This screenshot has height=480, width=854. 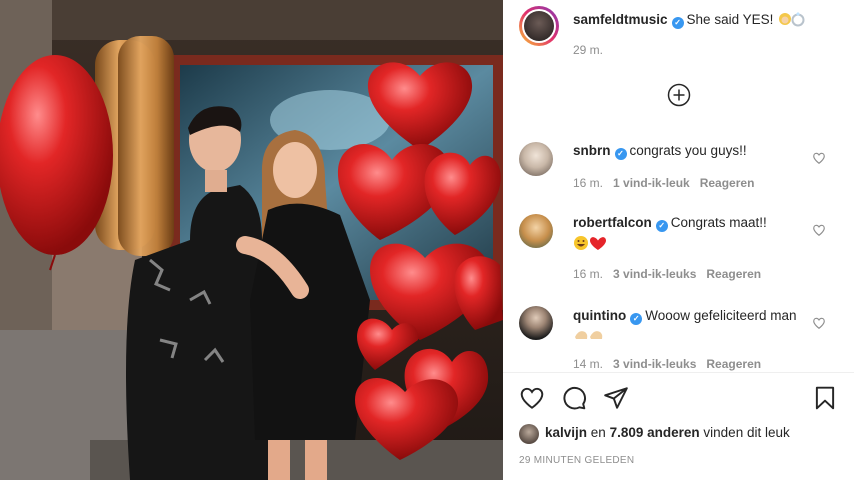 I want to click on comment-body: quintino ✓ Wooow gefeliciteerd man, so click(x=689, y=325).